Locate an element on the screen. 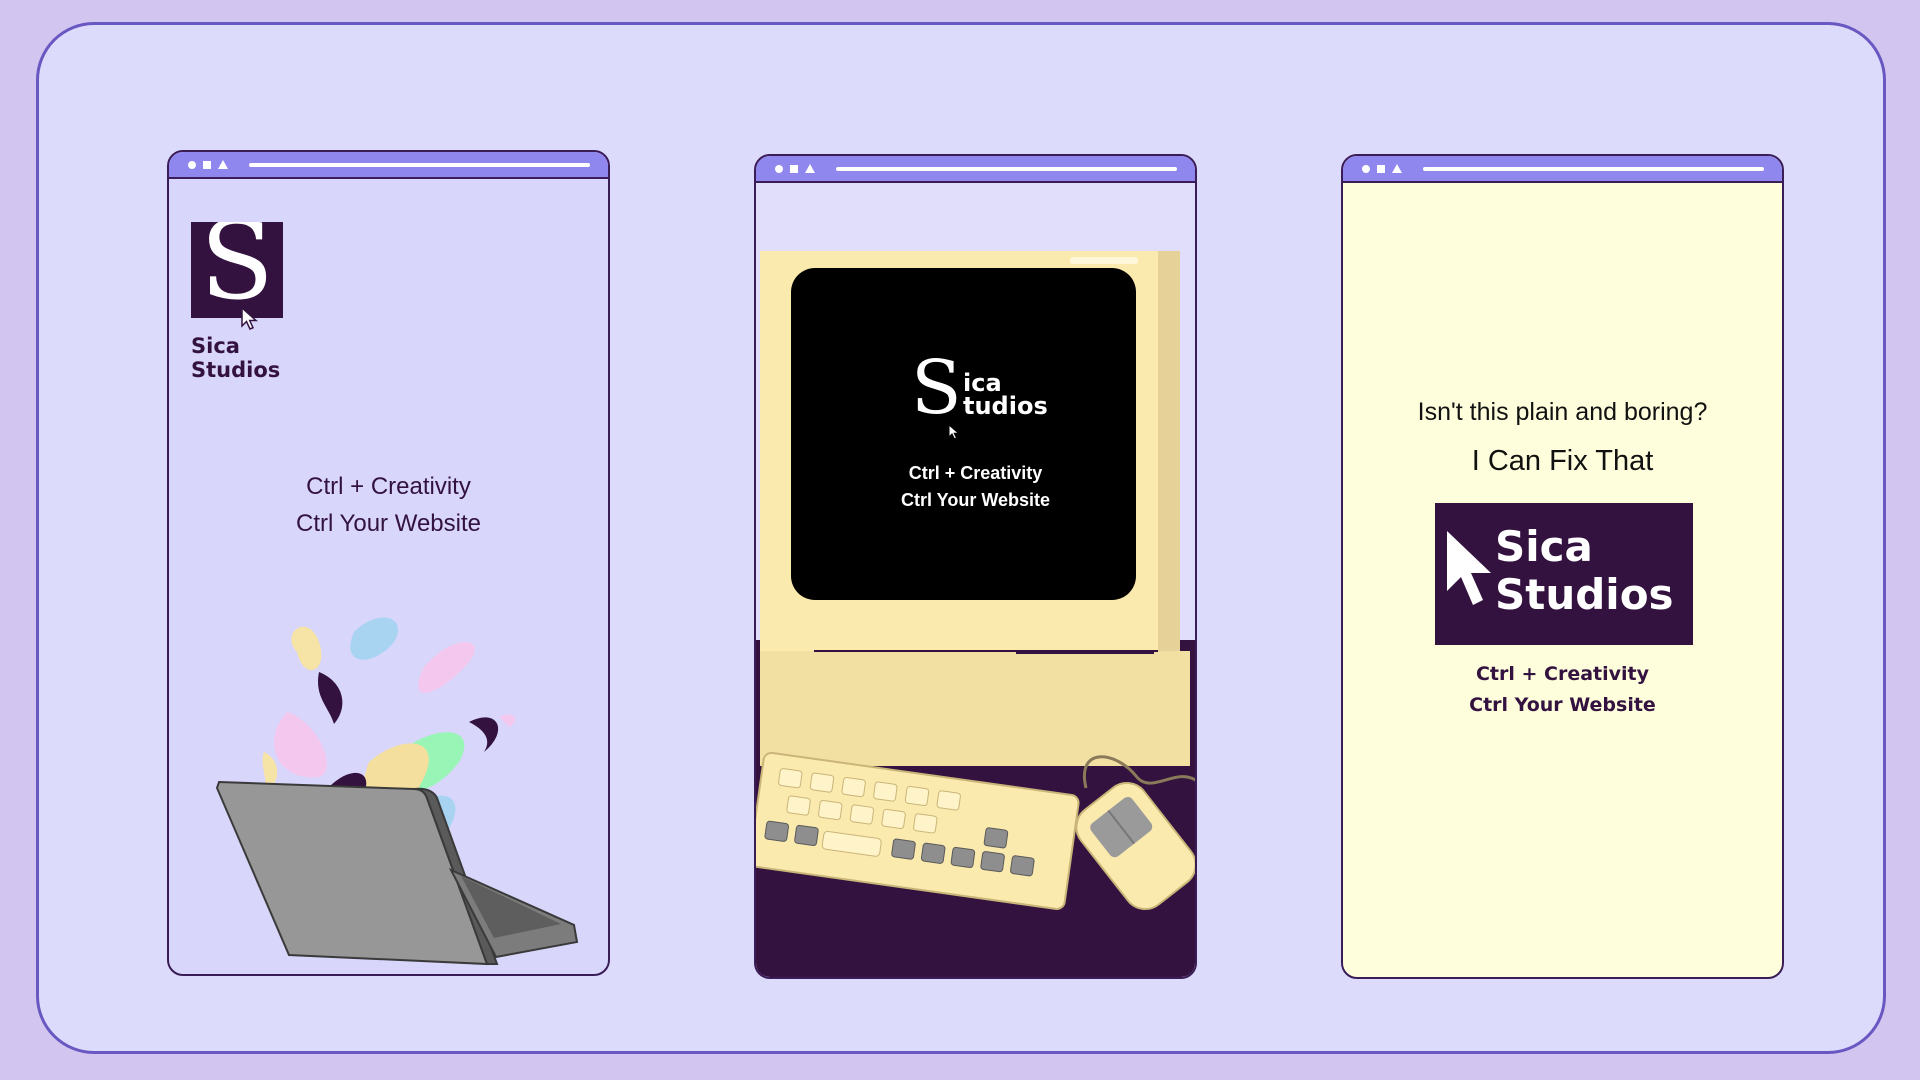 The height and width of the screenshot is (1080, 1920). screen-tagline-line1: Ctrl + Creativity is located at coordinates (975, 473).